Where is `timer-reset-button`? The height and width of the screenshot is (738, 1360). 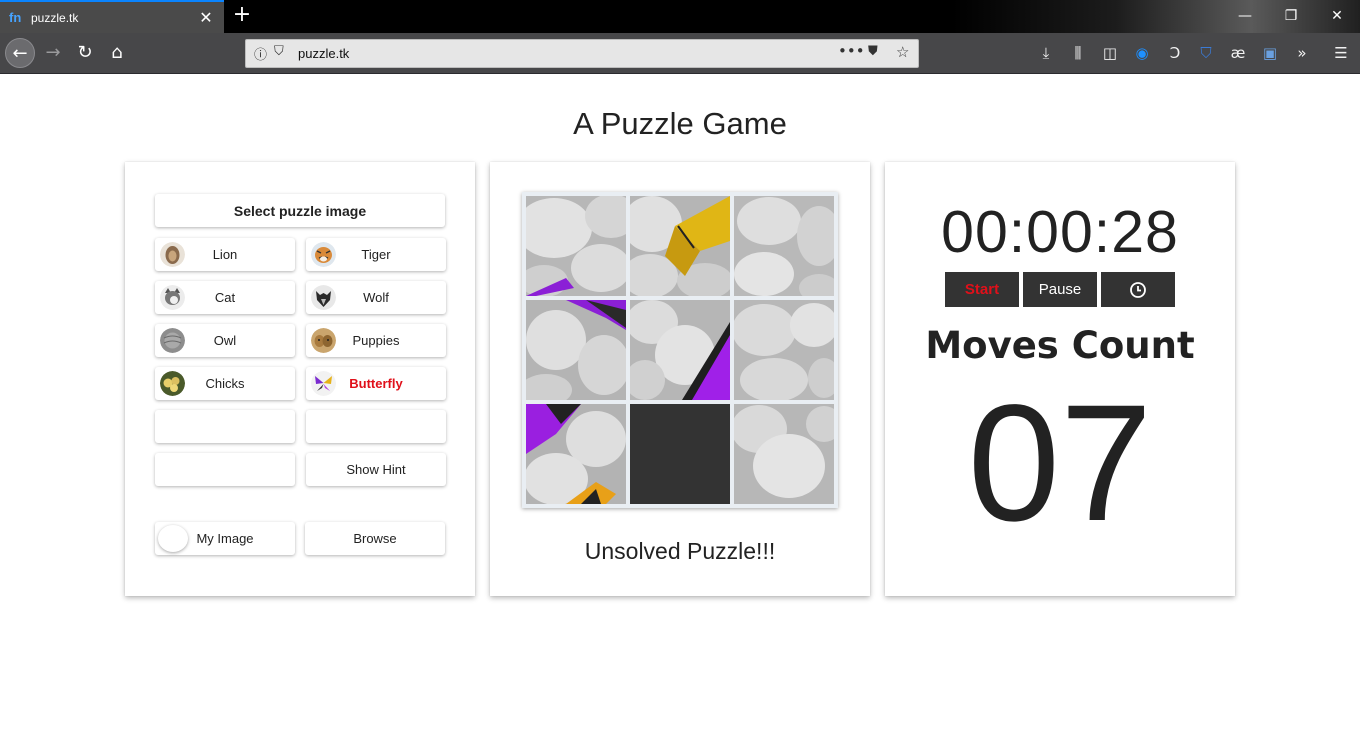 timer-reset-button is located at coordinates (1138, 289).